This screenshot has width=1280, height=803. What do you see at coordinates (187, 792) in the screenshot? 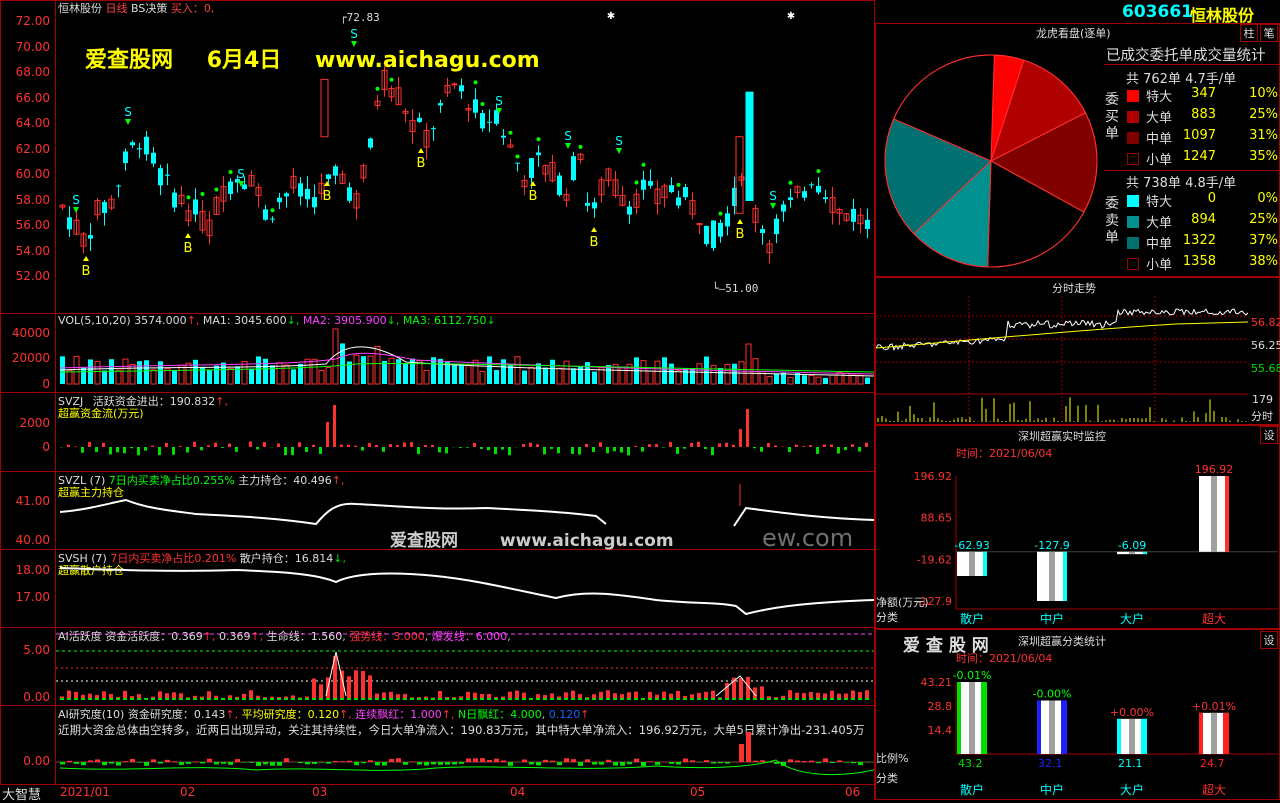
I see `x-label-2: 02` at bounding box center [187, 792].